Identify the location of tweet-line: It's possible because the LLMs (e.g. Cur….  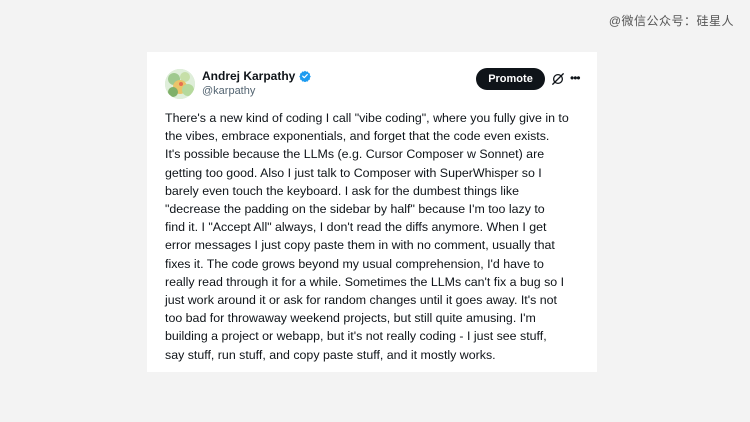
(355, 154).